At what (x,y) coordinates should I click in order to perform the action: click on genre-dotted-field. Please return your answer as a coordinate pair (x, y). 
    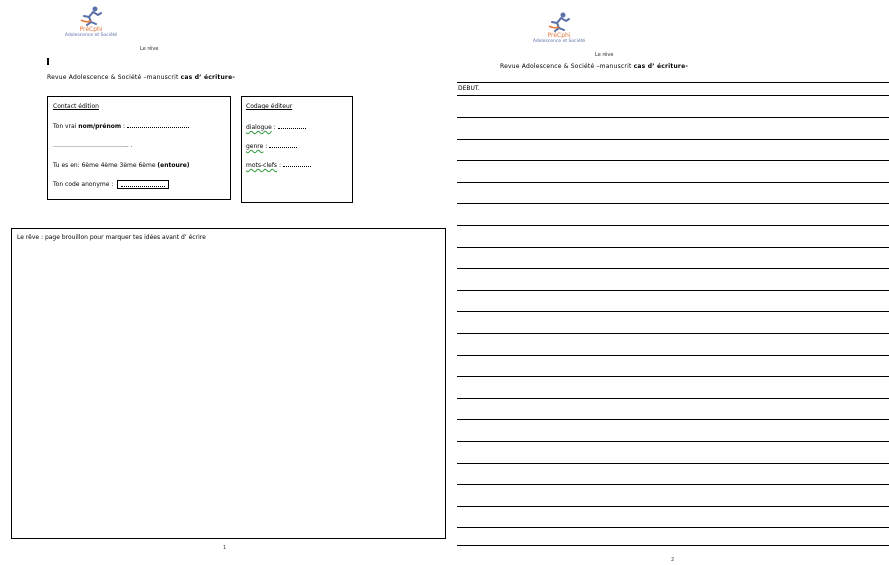
    Looking at the image, I should click on (283, 145).